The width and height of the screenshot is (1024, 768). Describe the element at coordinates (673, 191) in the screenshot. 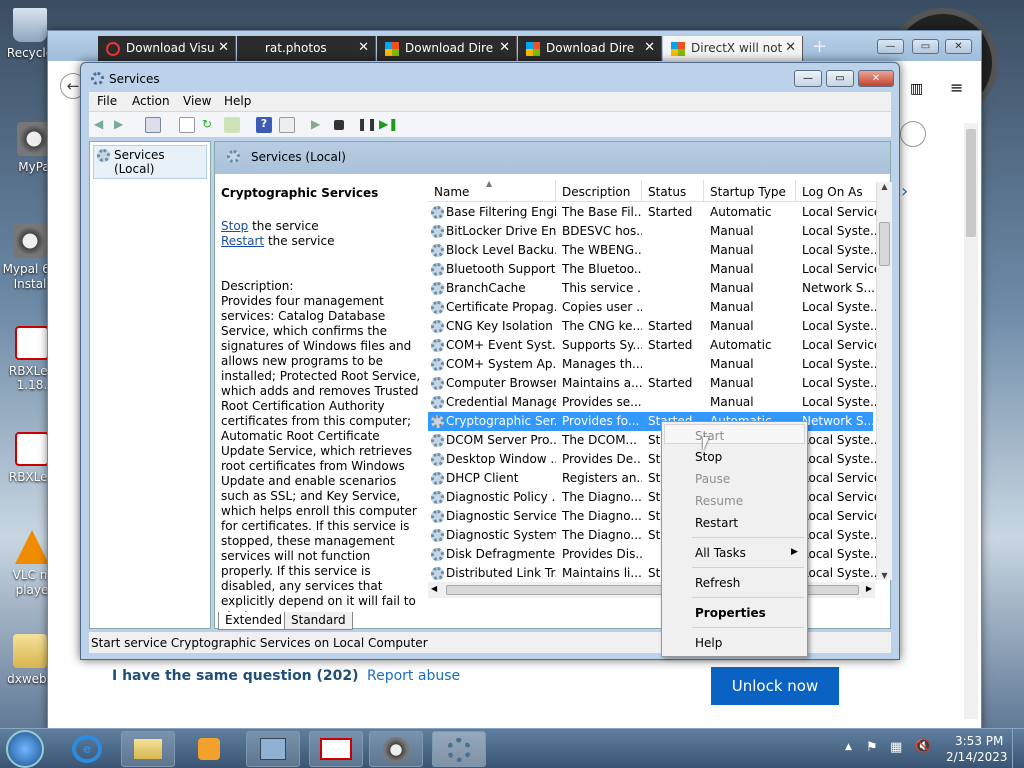

I see `column-header-status: Status` at that location.